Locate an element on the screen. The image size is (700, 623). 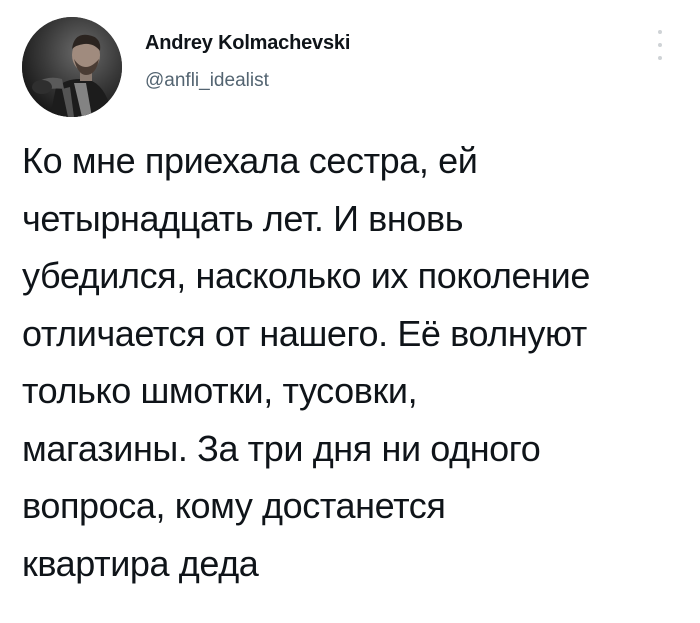
tweet-text-line: только шмотки, тусовки, is located at coordinates (220, 390).